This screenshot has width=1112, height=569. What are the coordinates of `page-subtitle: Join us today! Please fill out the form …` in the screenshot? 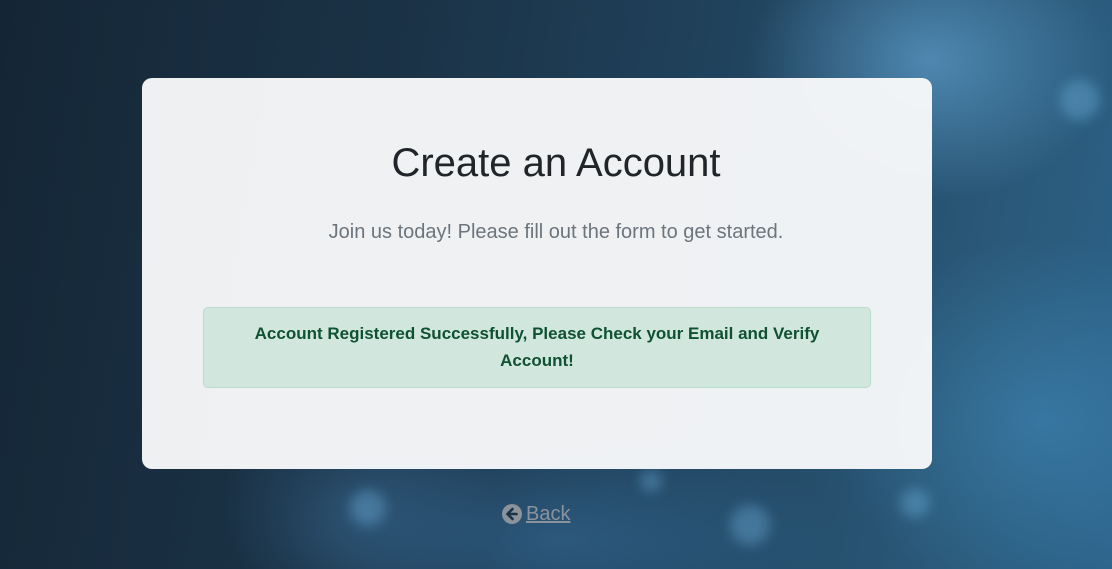 It's located at (556, 232).